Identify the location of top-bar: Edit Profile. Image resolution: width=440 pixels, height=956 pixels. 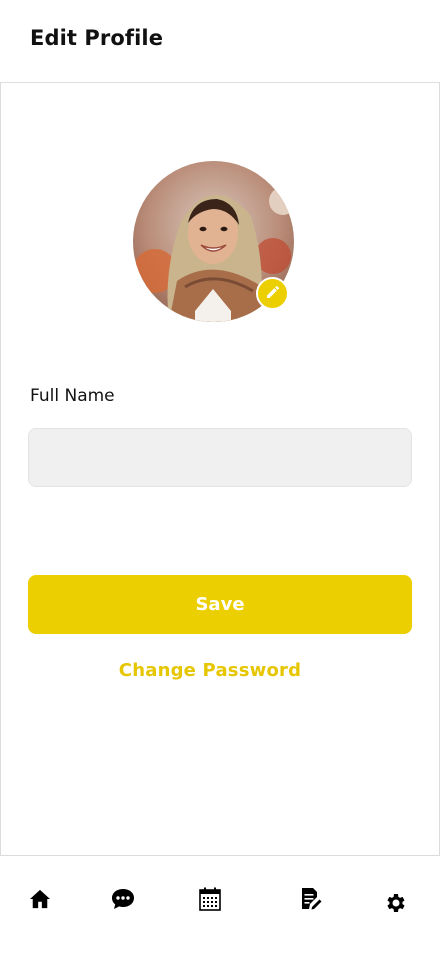
(220, 41).